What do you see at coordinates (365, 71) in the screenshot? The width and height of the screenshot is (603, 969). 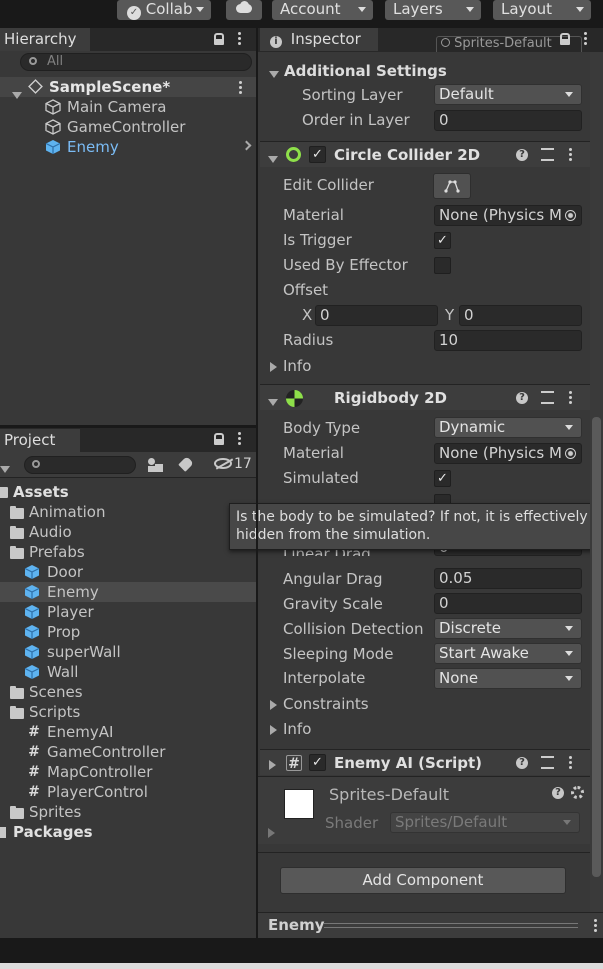 I see `additional-settings-title: Additional Settings` at bounding box center [365, 71].